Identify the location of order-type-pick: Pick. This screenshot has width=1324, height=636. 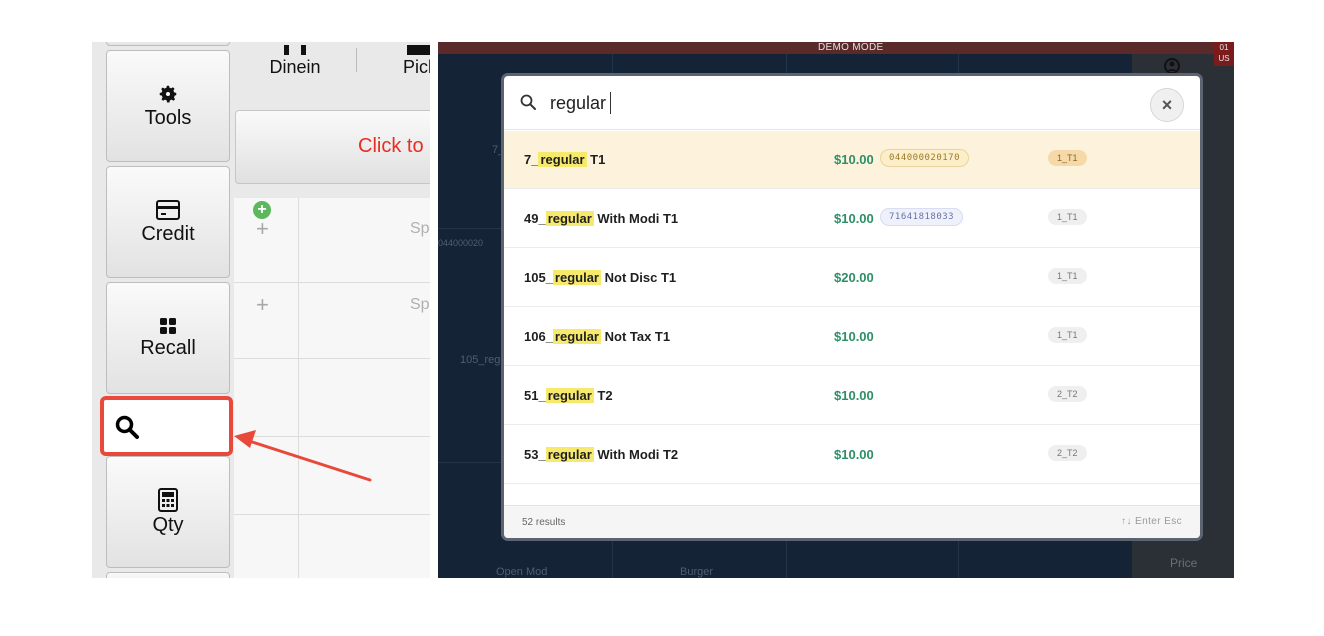
(410, 75).